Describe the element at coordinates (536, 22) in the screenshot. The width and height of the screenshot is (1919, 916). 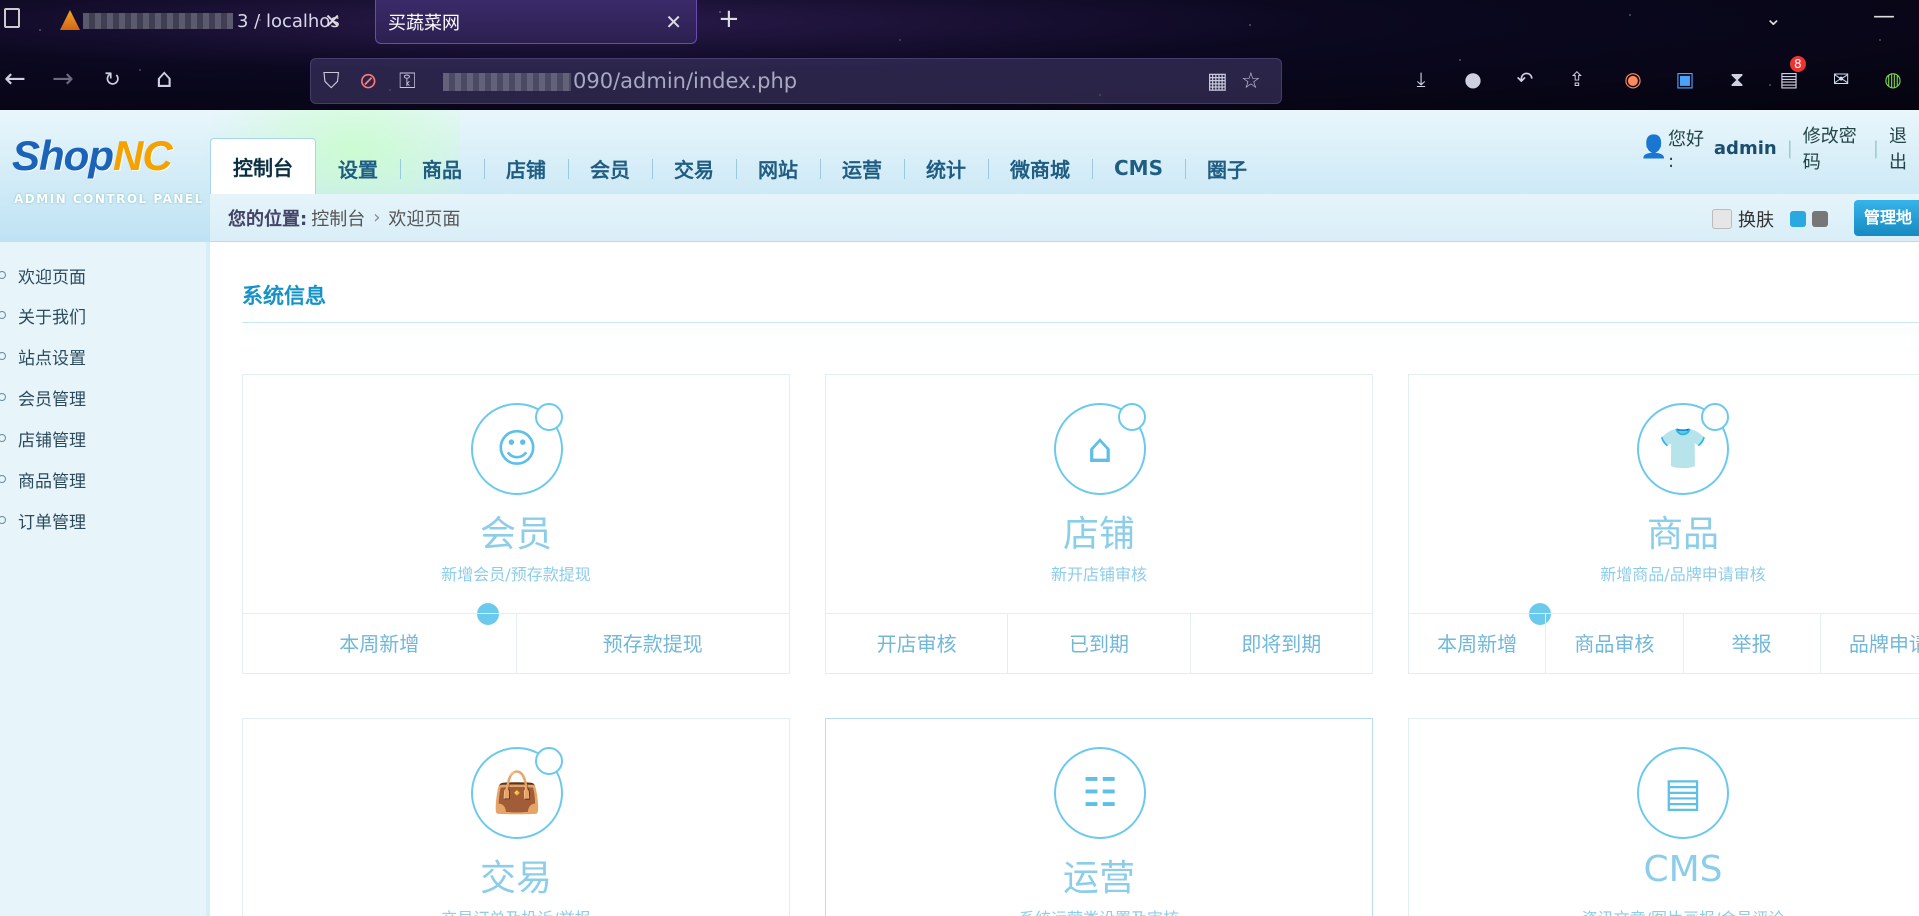
I see `browser-tab-2-active: 买蔬菜网 ✕` at that location.